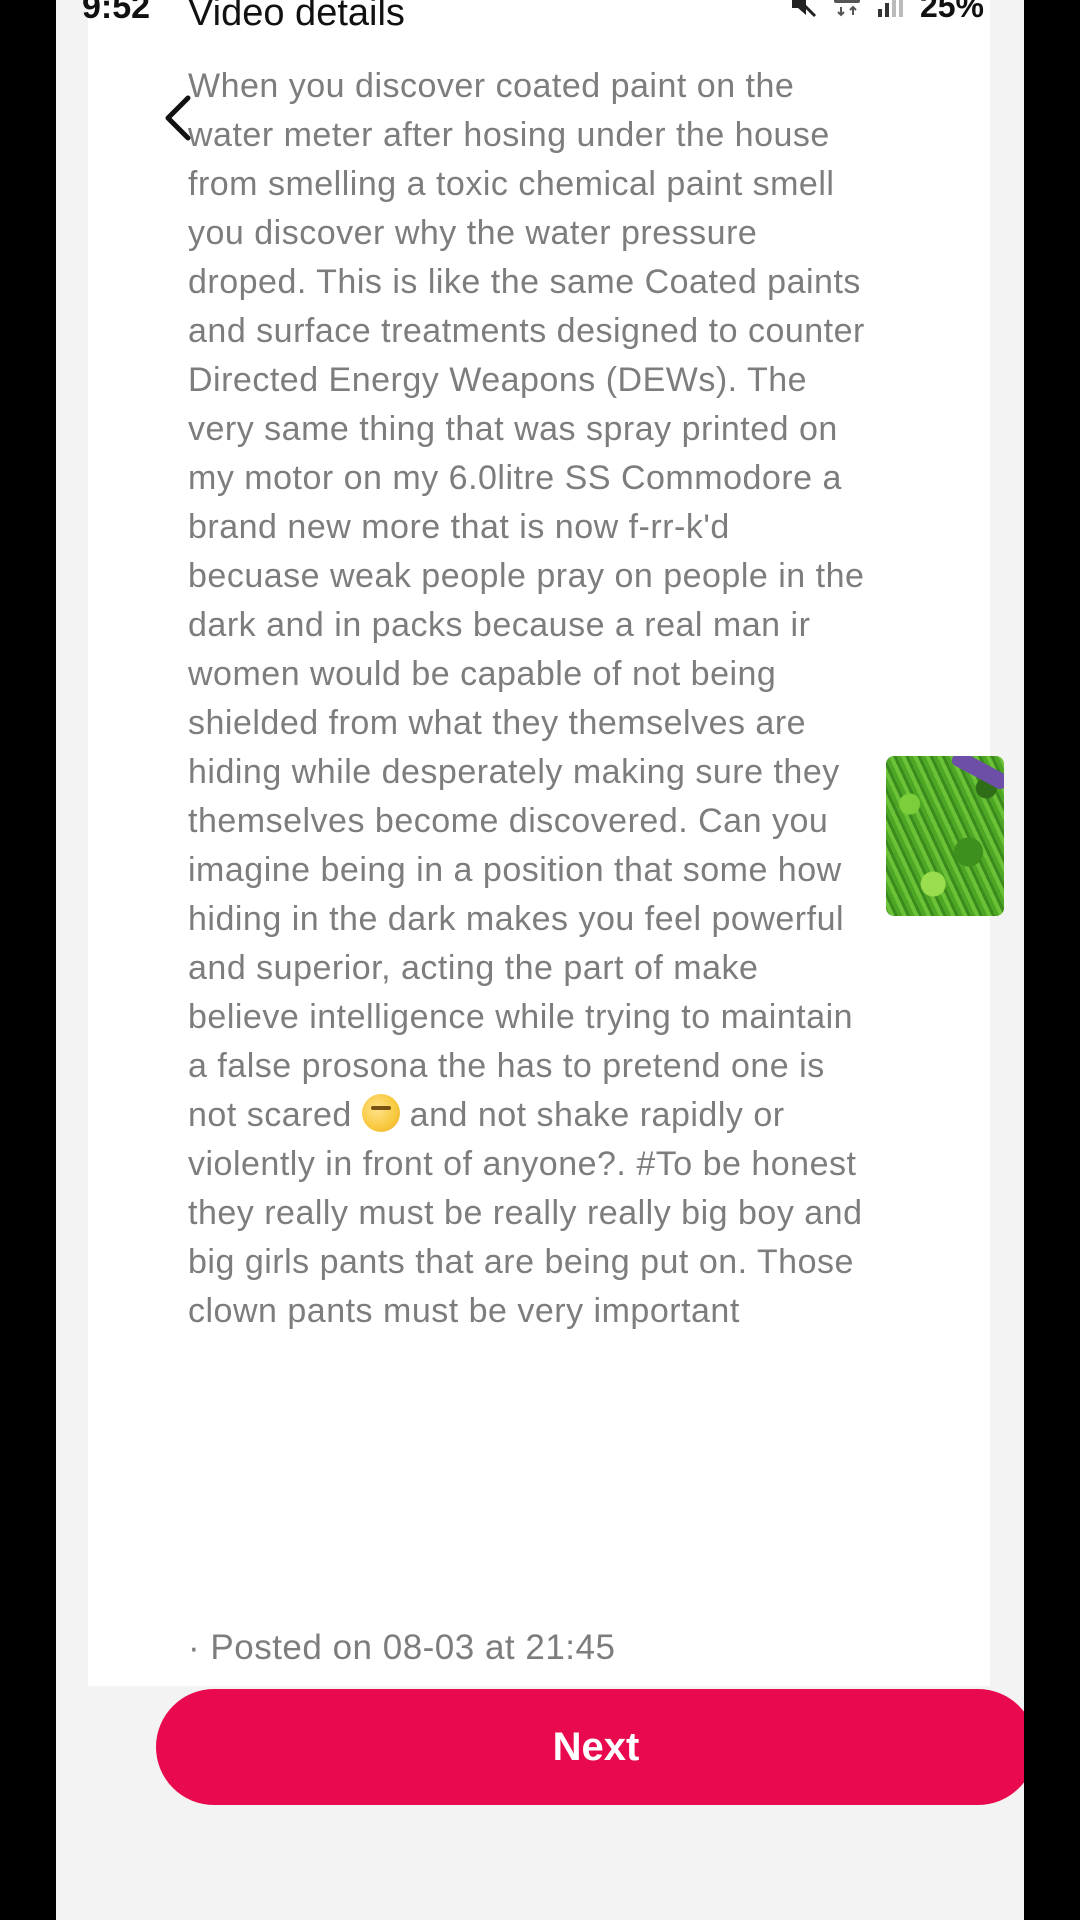 The width and height of the screenshot is (1080, 1920). Describe the element at coordinates (945, 836) in the screenshot. I see `video-thumbnail` at that location.